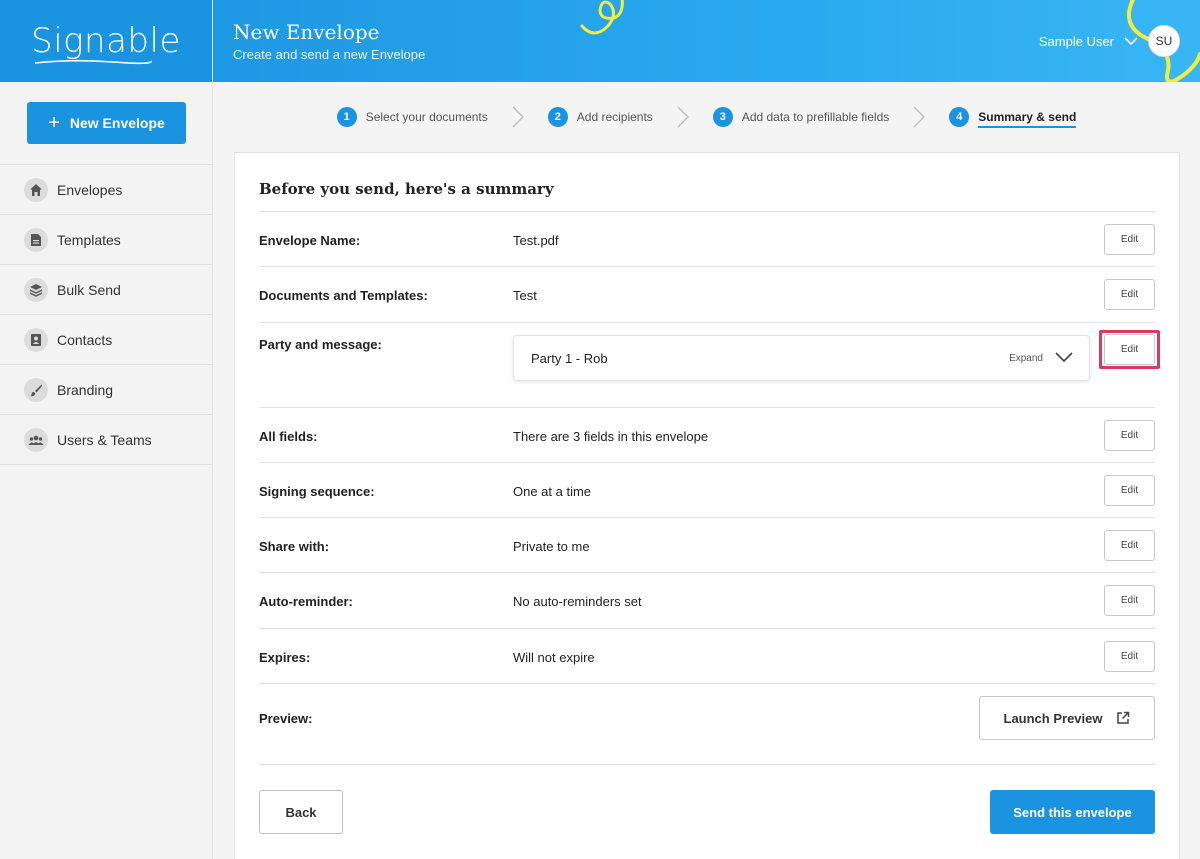  What do you see at coordinates (317, 491) in the screenshot?
I see `row-label: Signing sequence:` at bounding box center [317, 491].